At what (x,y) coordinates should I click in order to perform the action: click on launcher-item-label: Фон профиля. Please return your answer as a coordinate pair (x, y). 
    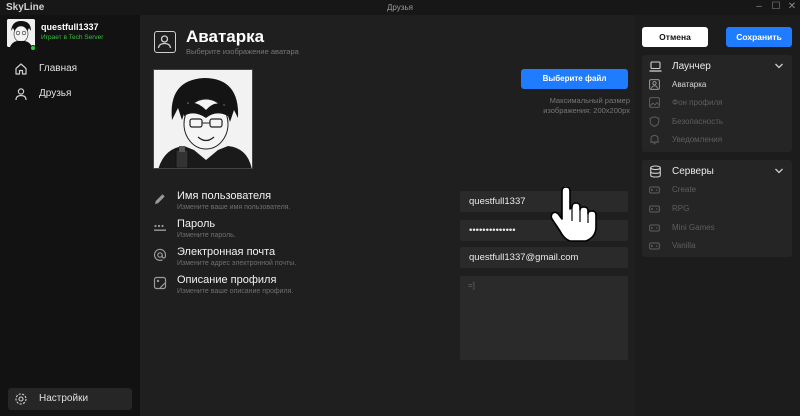
    Looking at the image, I should click on (697, 102).